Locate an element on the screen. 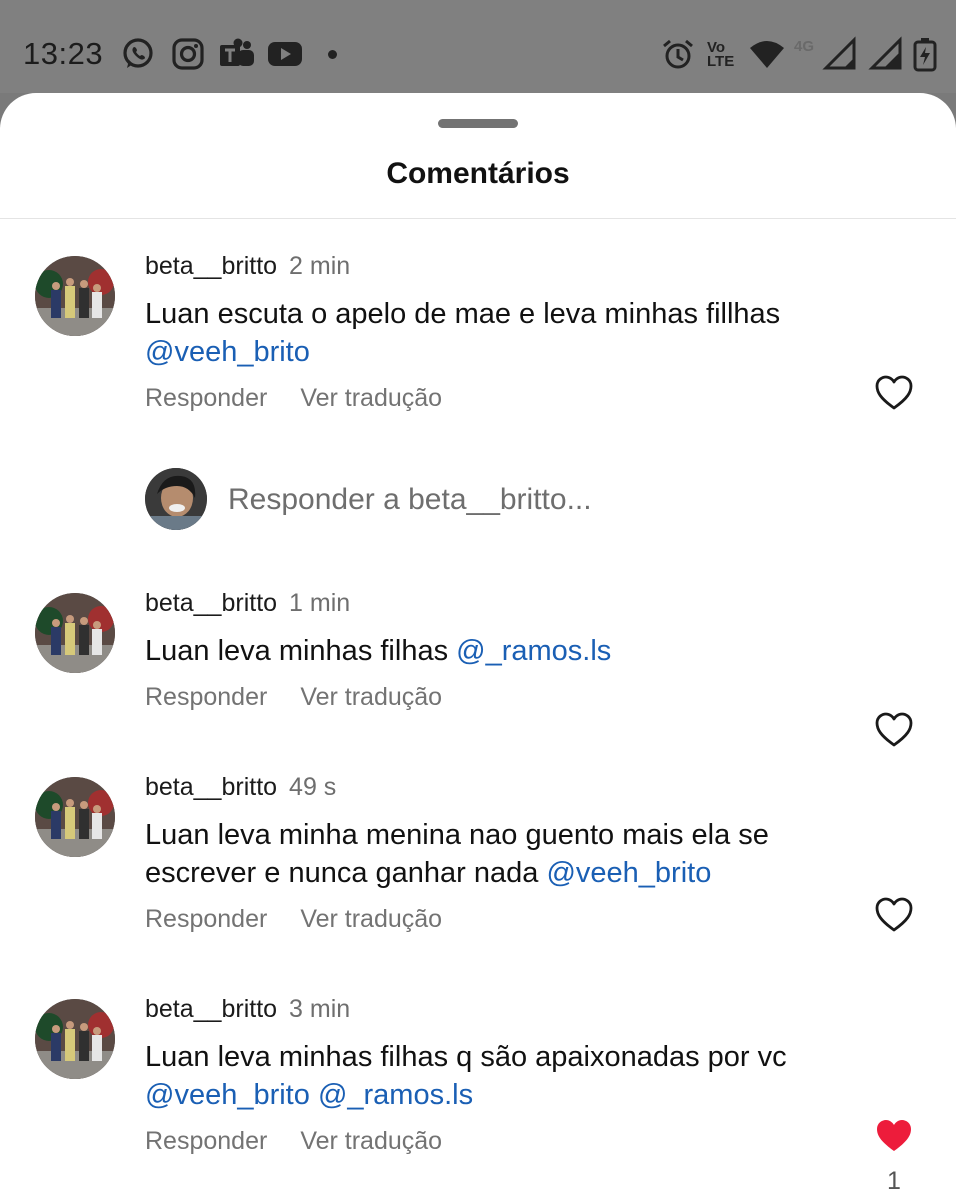 The height and width of the screenshot is (1200, 956). teams-icon is located at coordinates (237, 54).